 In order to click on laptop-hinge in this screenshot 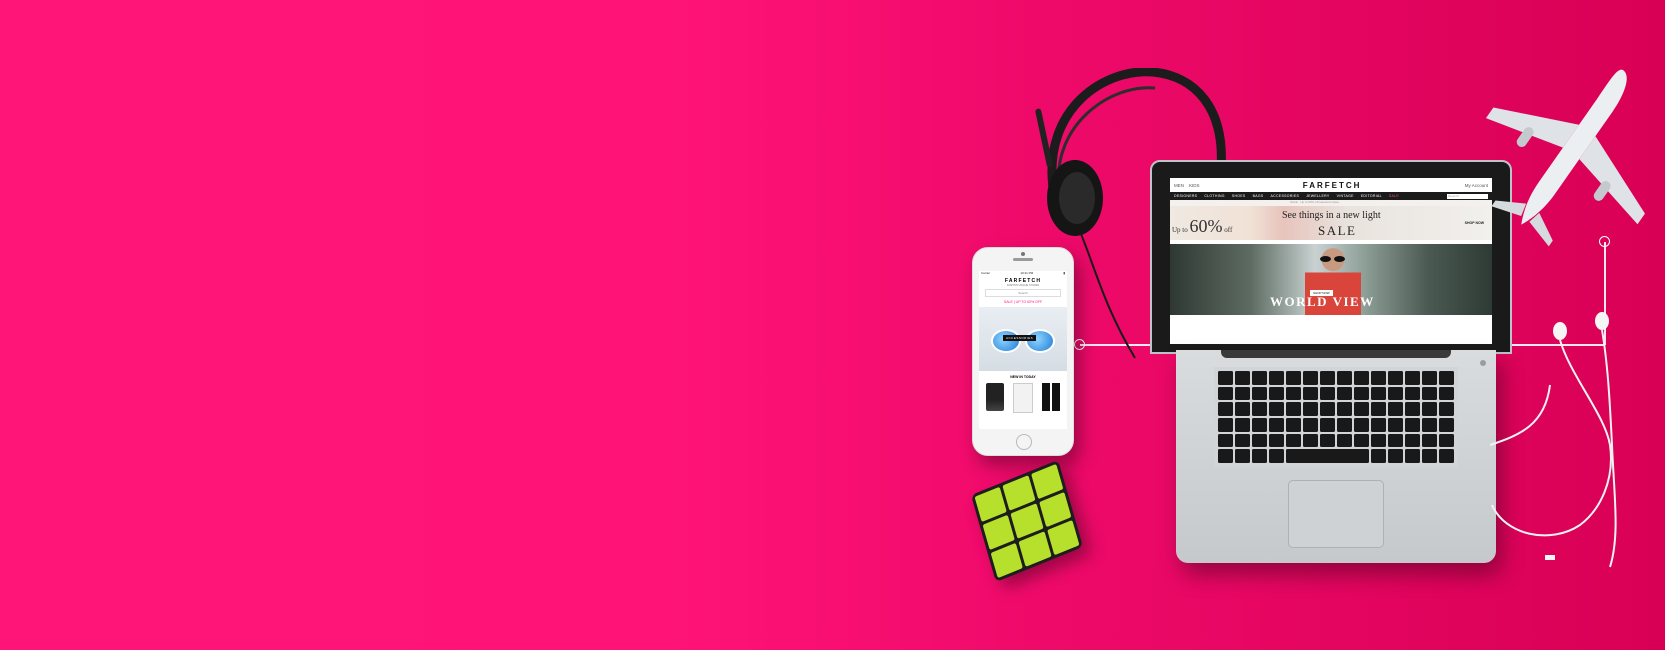, I will do `click(1336, 354)`.